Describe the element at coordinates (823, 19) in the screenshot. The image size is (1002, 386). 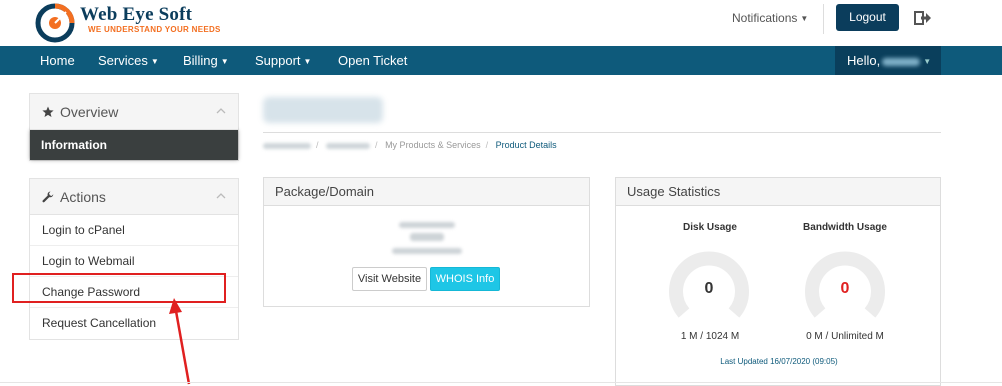
I see `header-divider` at that location.